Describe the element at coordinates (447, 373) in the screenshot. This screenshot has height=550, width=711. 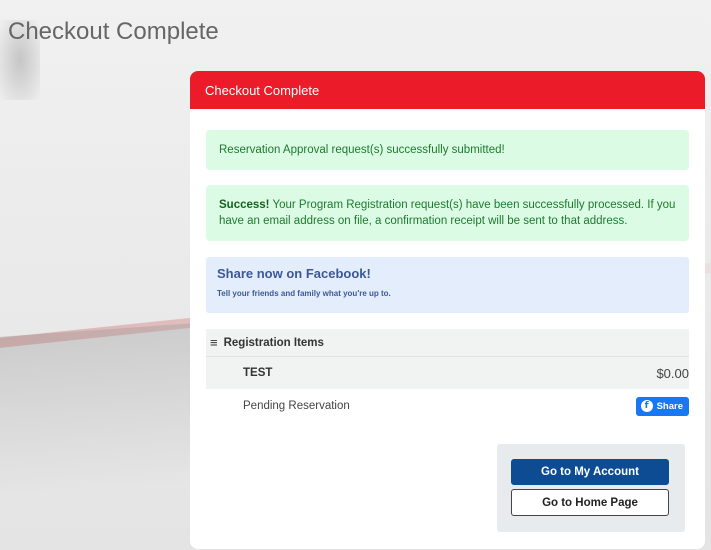
I see `table-row: TEST $0.00` at that location.